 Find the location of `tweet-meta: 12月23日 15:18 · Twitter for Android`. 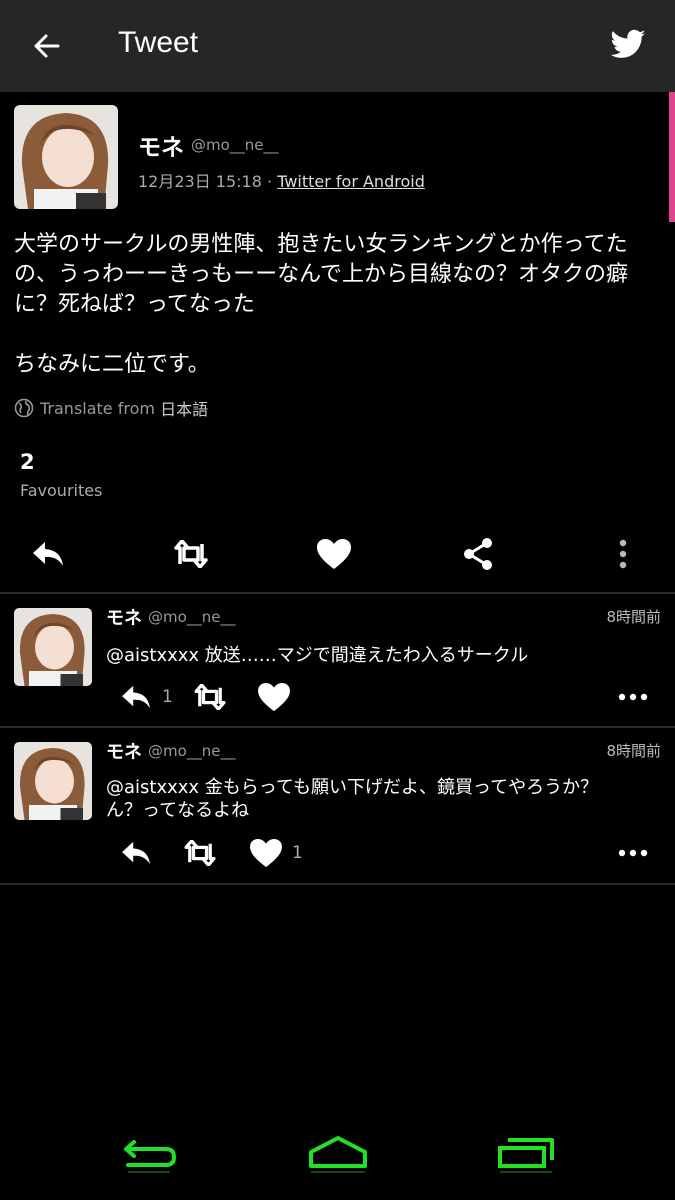

tweet-meta: 12月23日 15:18 · Twitter for Android is located at coordinates (281, 180).